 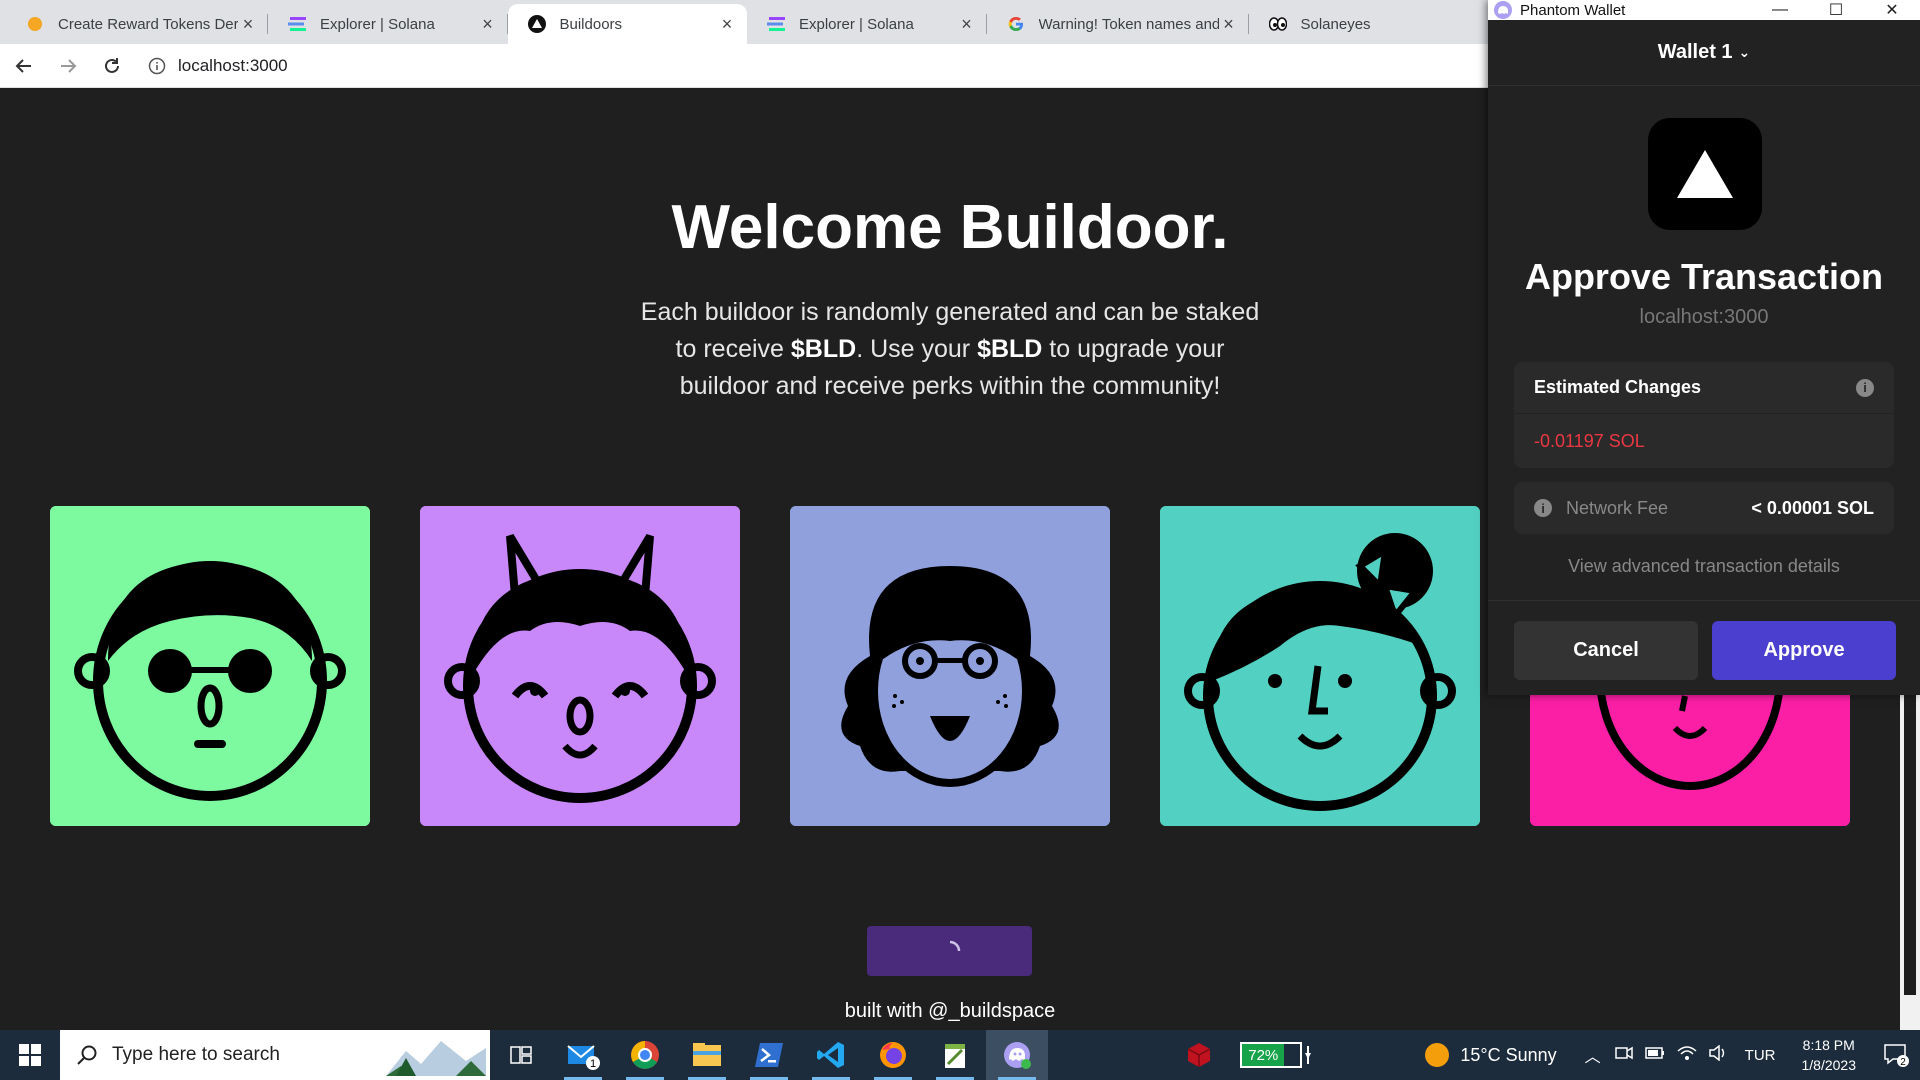 What do you see at coordinates (148, 24) in the screenshot?
I see `tab-title: Create Reward Tokens Ders` at bounding box center [148, 24].